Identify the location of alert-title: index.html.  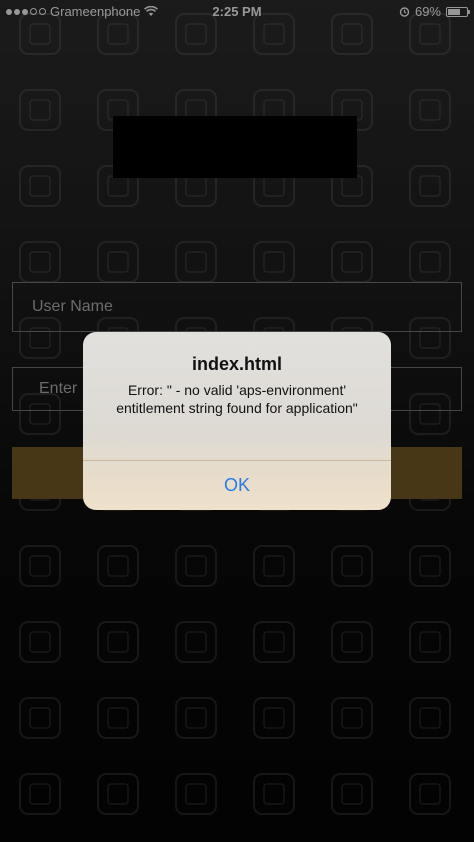
(236, 364).